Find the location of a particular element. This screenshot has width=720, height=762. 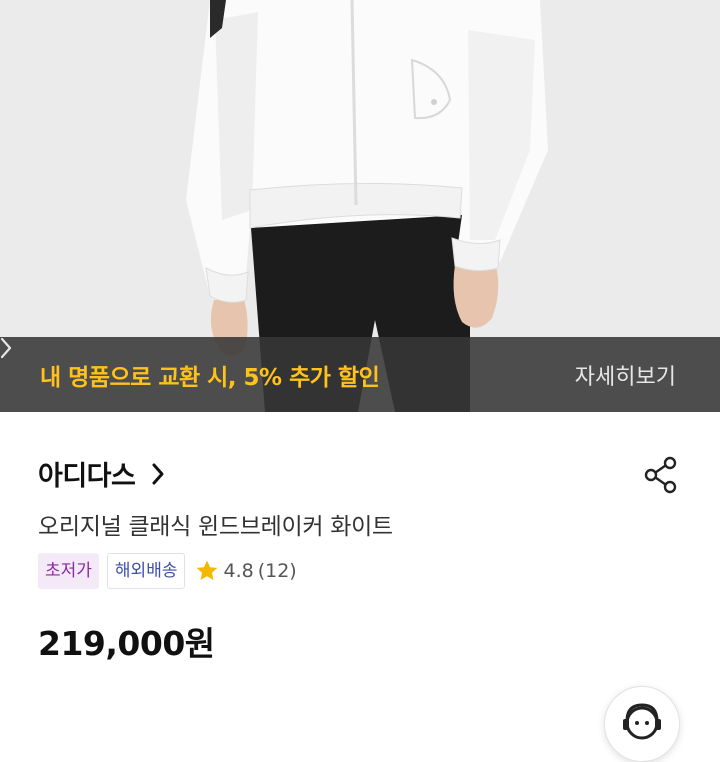

product-price: 219,000원 is located at coordinates (126, 643).